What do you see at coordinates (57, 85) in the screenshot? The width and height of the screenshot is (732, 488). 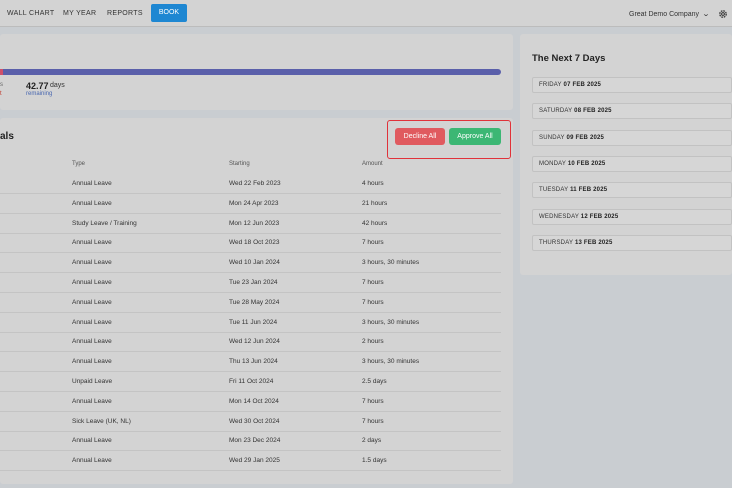 I see `remaining-unit: days` at bounding box center [57, 85].